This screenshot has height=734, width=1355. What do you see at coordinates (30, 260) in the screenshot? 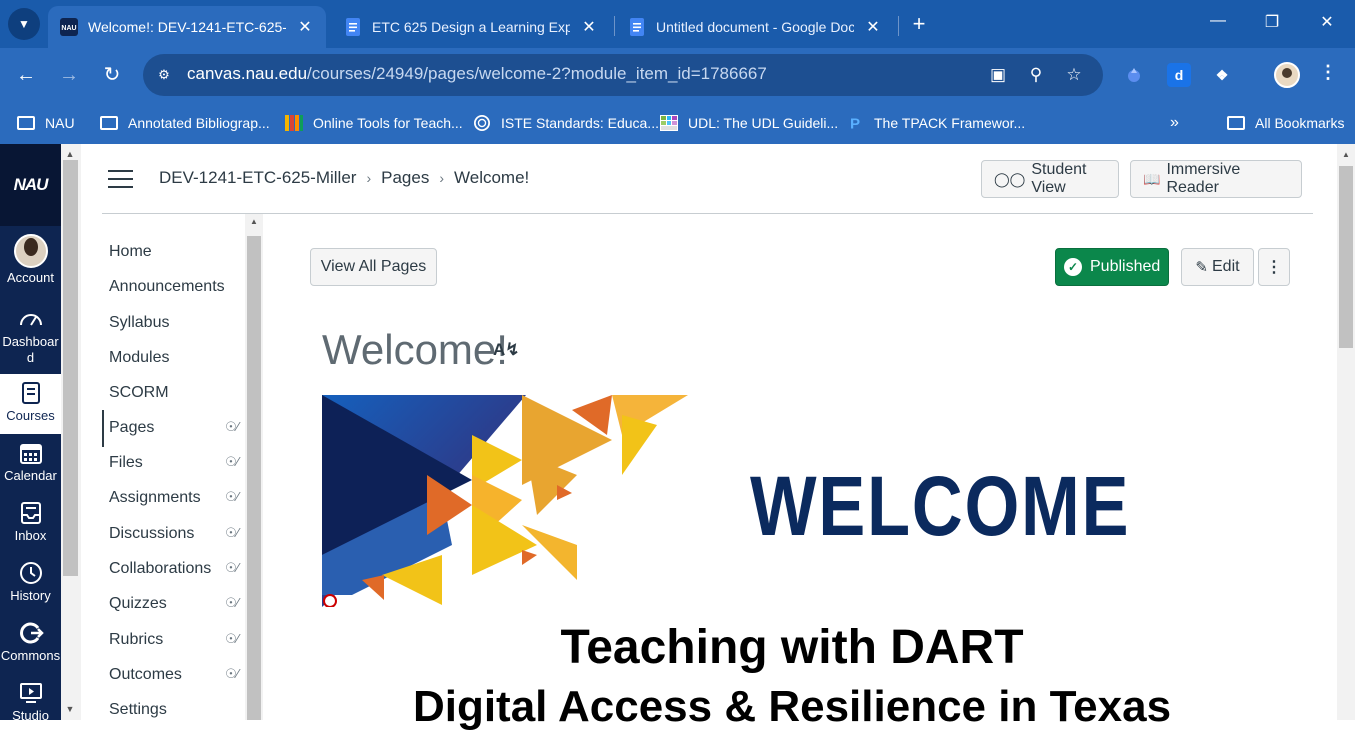
I see `global-nav-account: Account` at bounding box center [30, 260].